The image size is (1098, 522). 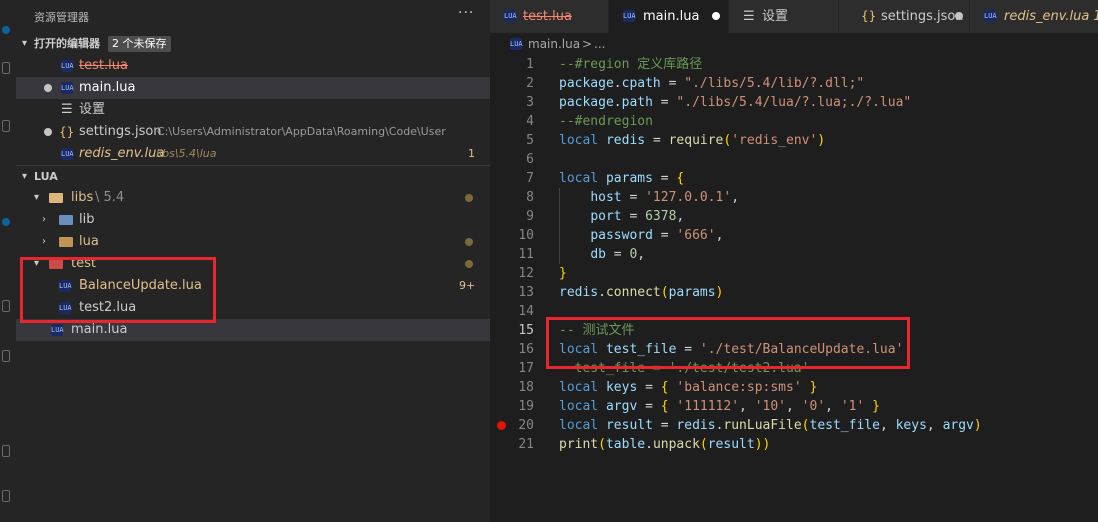 I want to click on chevron-right-icon: ›, so click(x=44, y=219).